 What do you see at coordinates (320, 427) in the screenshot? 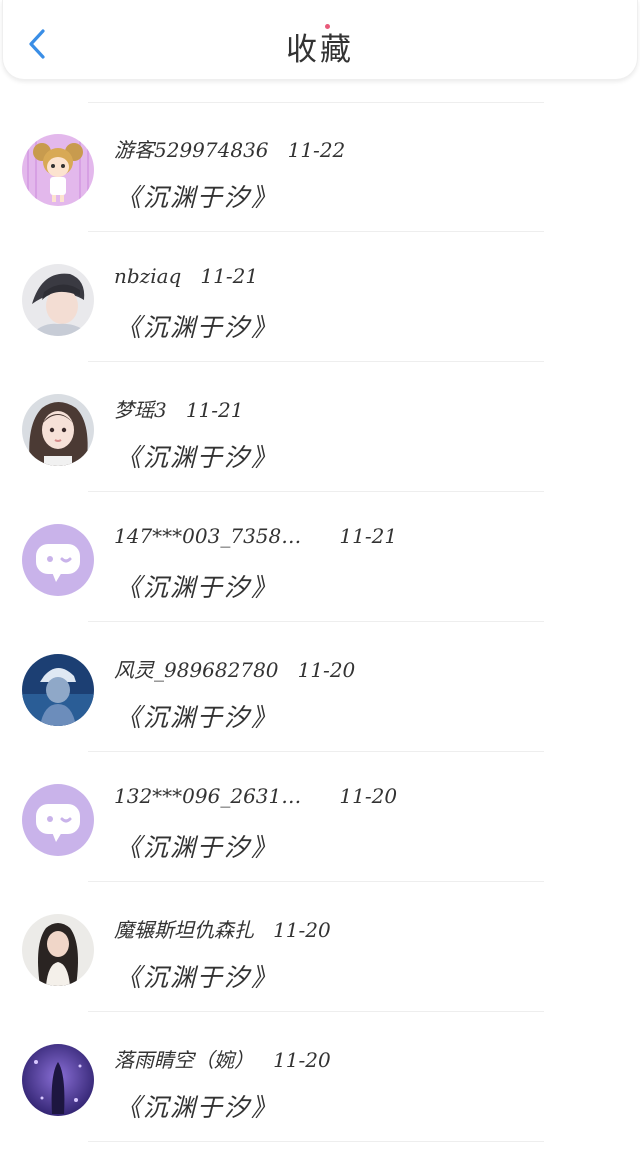
I see `list-item: 梦瑶3 11-21 《沉渊于汐》` at bounding box center [320, 427].